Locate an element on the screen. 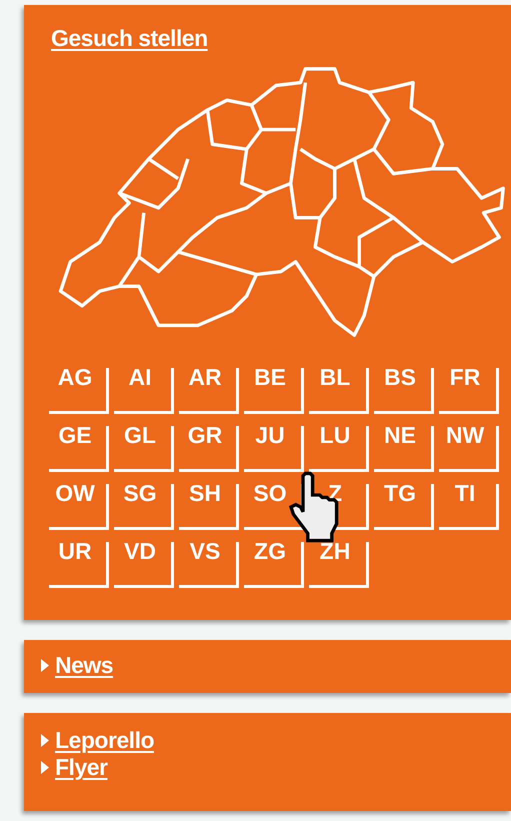 Image resolution: width=511 pixels, height=821 pixels. canton-link: FR is located at coordinates (469, 387).